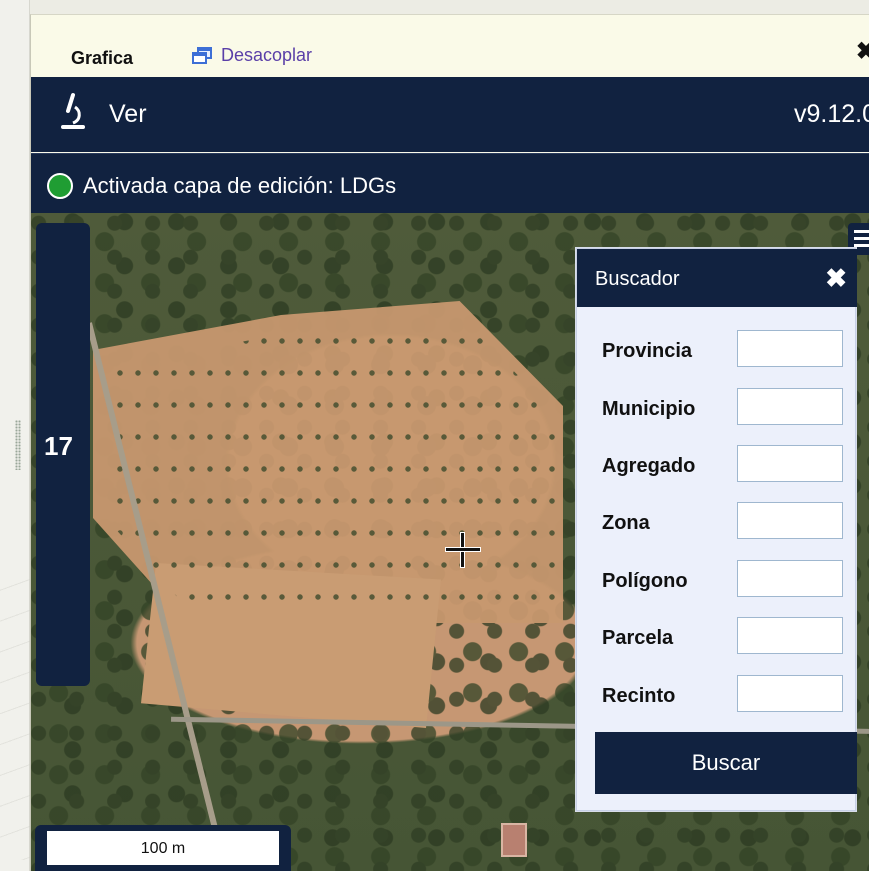  Describe the element at coordinates (717, 694) in the screenshot. I see `field-recinto: Recinto` at that location.